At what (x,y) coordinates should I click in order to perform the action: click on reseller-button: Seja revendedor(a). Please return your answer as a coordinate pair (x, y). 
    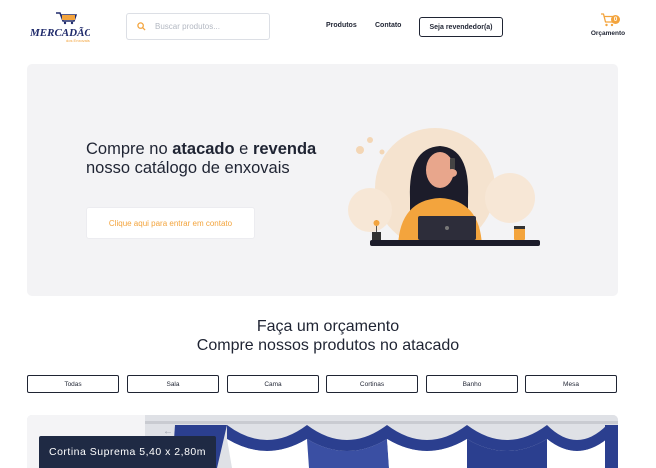
    Looking at the image, I should click on (461, 27).